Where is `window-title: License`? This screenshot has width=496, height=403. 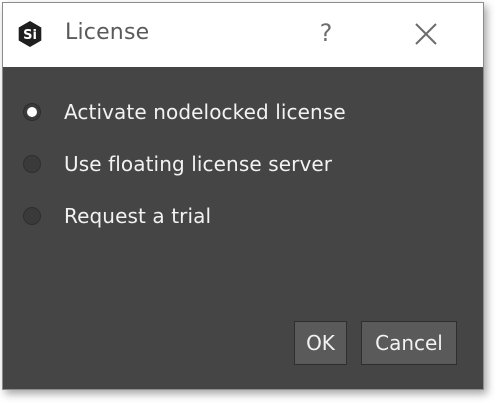 window-title: License is located at coordinates (107, 32).